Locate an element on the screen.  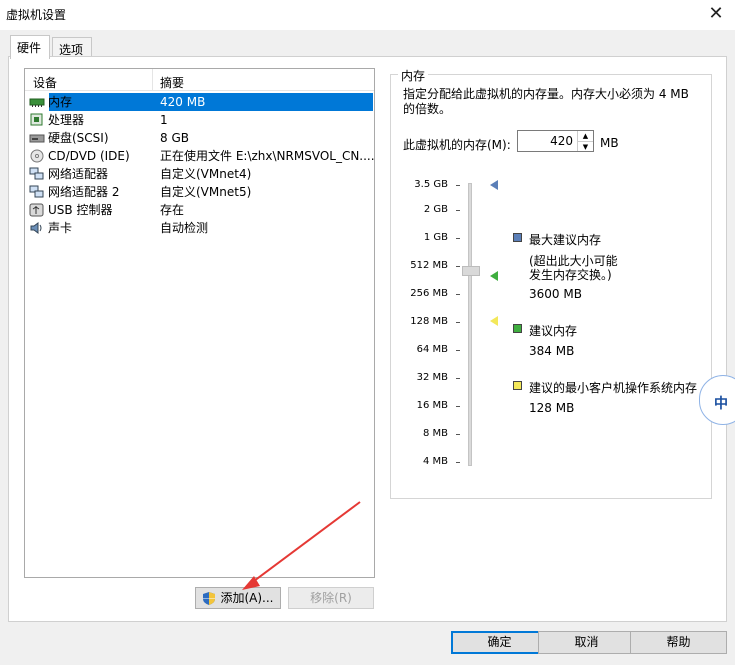
legend-min-guest-swatch is located at coordinates (517, 385).